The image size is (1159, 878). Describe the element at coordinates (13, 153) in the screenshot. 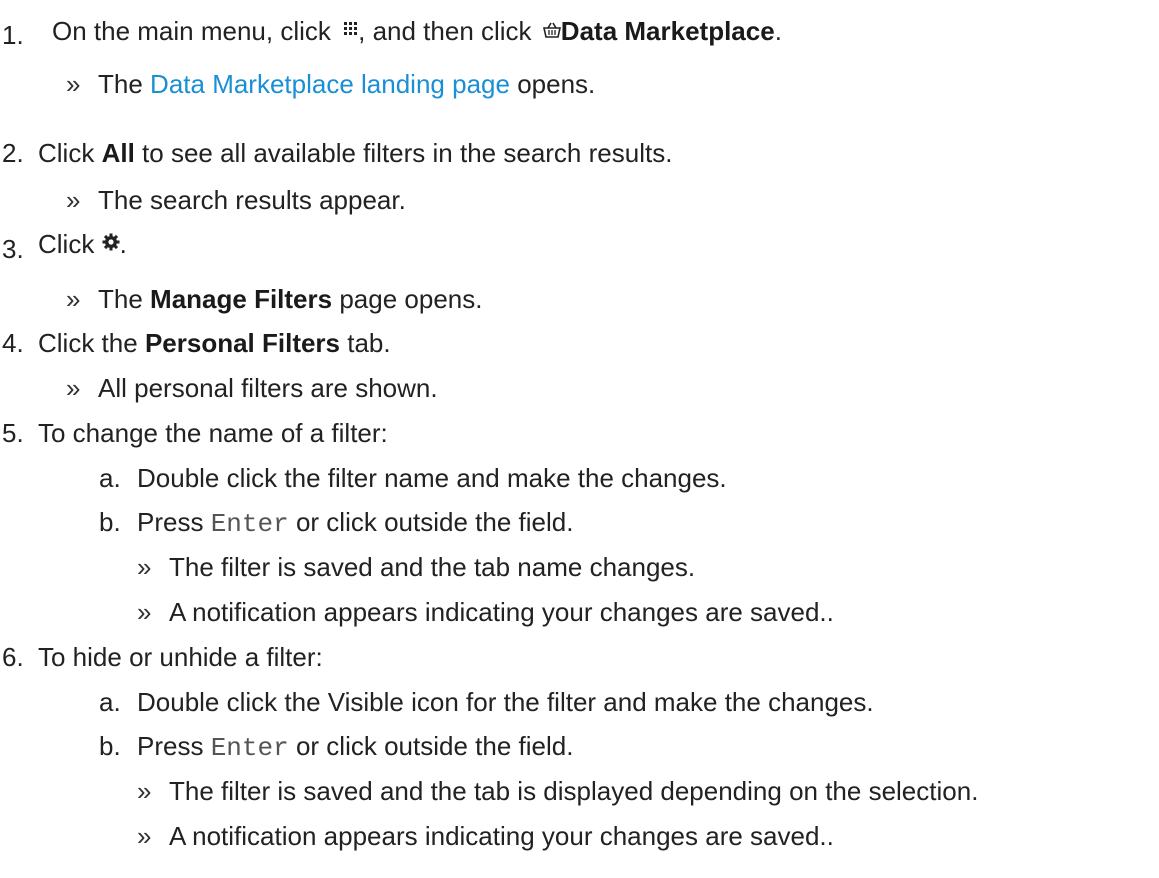

I see `step-number: 2.` at that location.